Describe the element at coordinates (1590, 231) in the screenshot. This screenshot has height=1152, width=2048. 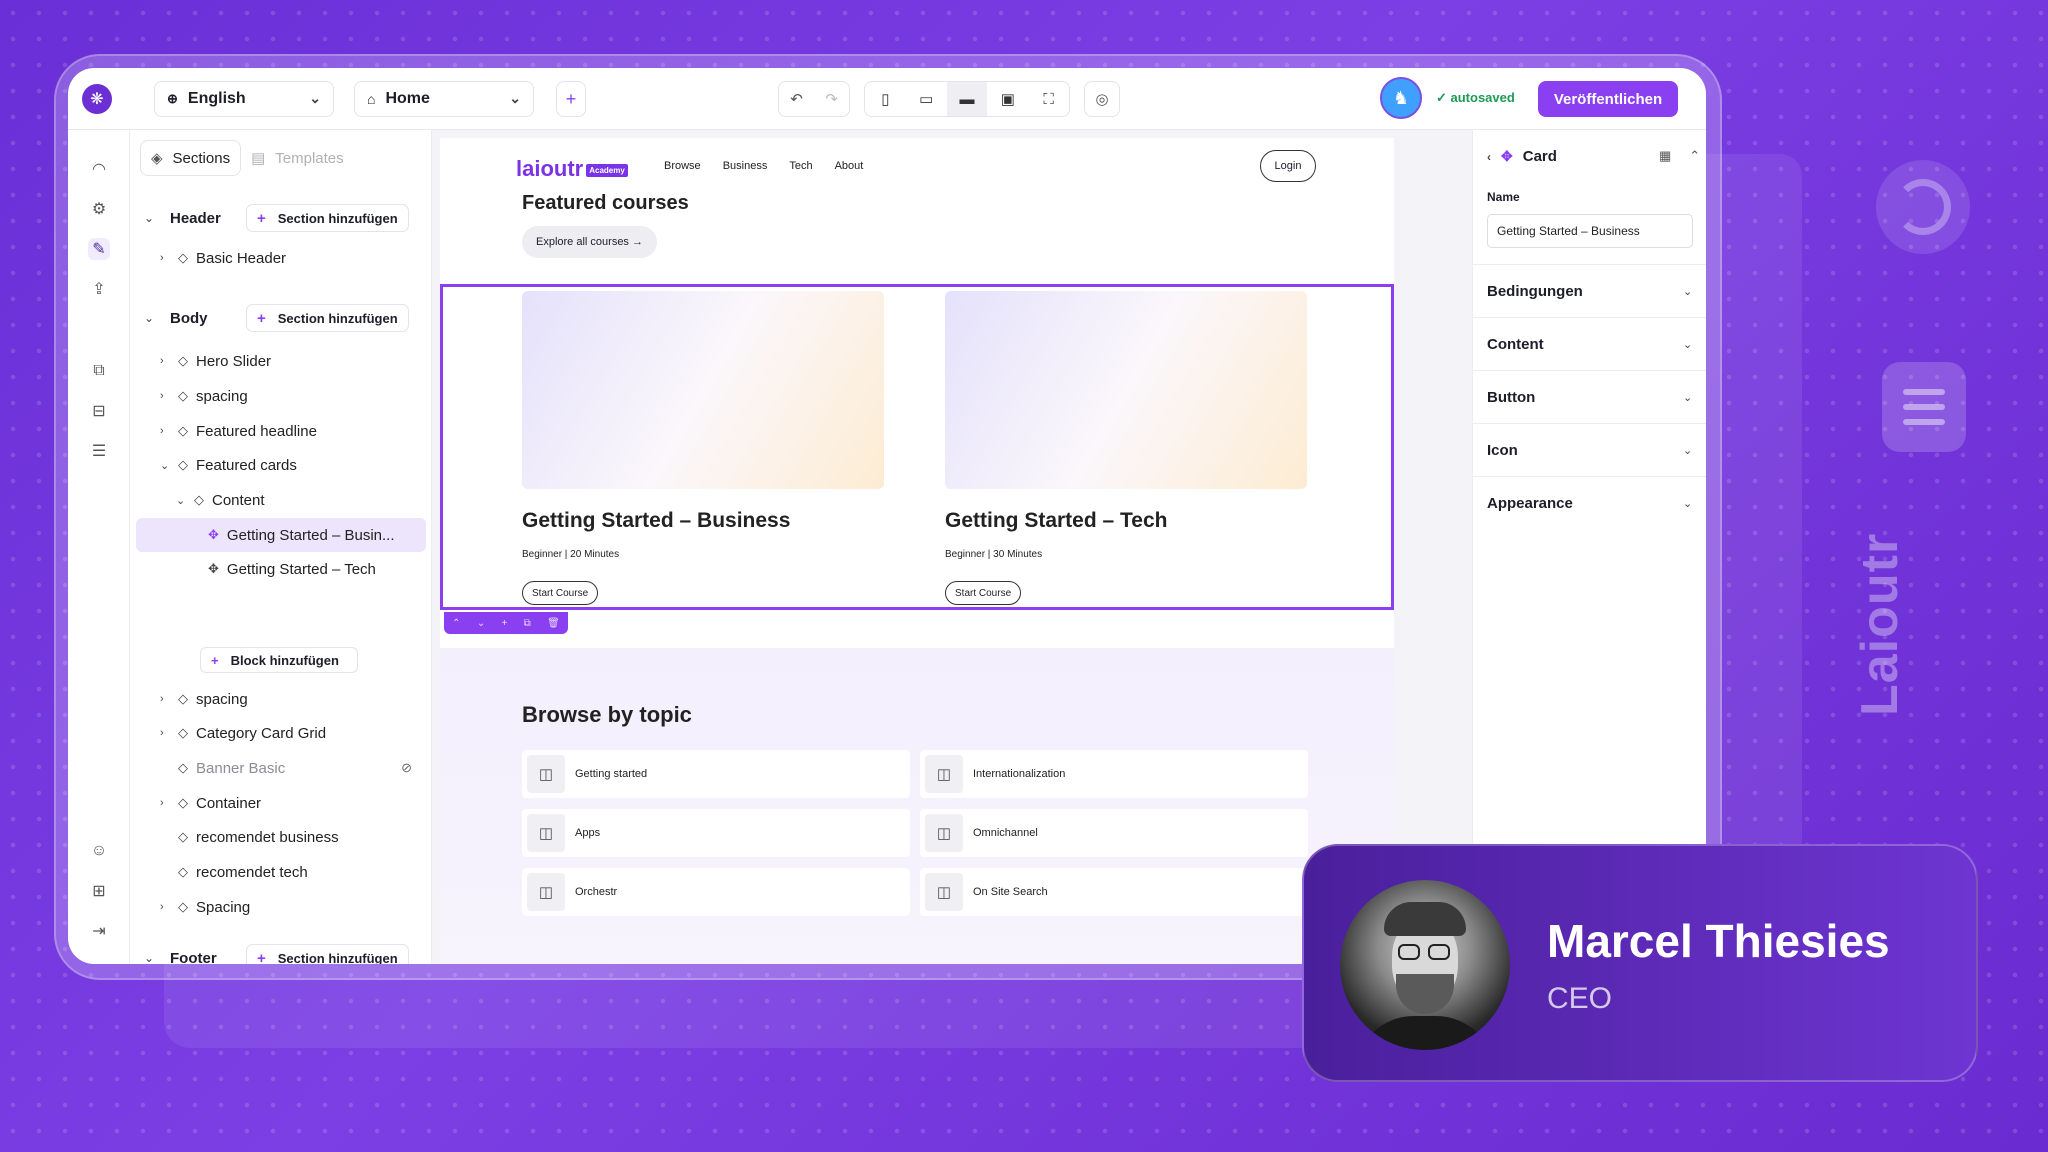
I see `name-field: Getting Started – Business` at that location.